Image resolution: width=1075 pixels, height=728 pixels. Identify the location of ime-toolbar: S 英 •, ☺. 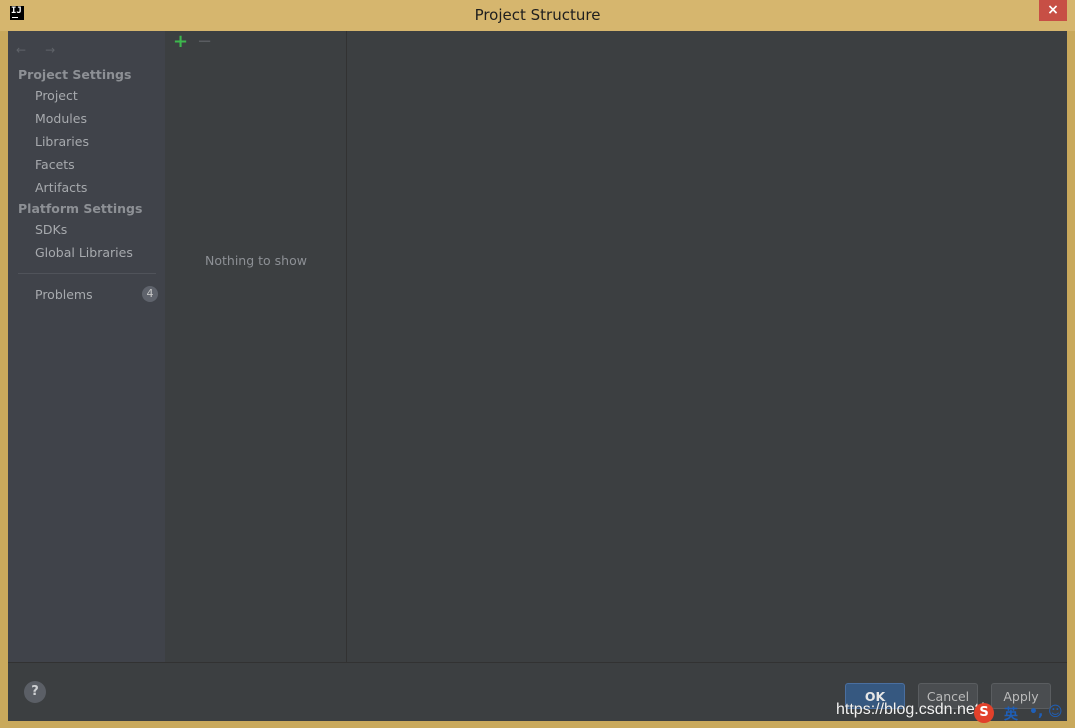
(1024, 714).